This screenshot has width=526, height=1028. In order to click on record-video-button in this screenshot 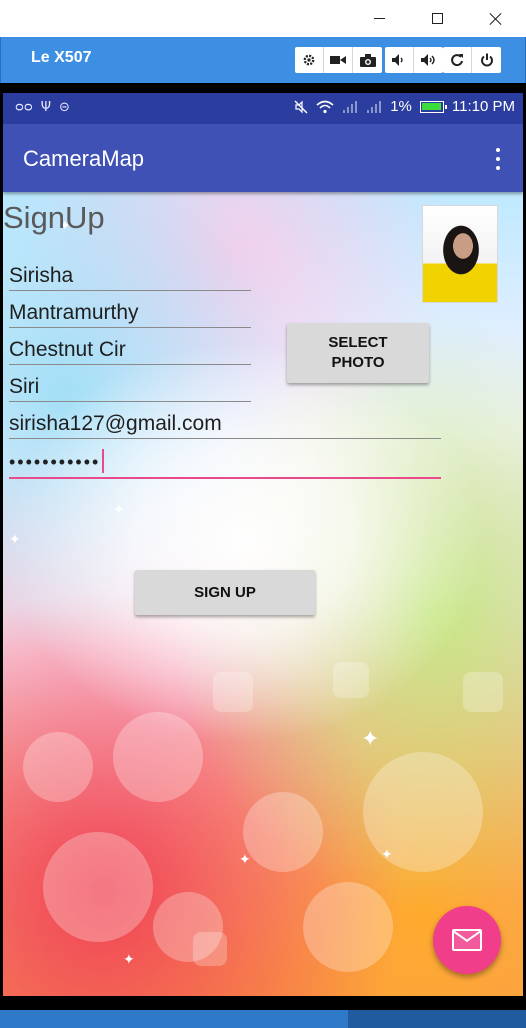, I will do `click(338, 60)`.